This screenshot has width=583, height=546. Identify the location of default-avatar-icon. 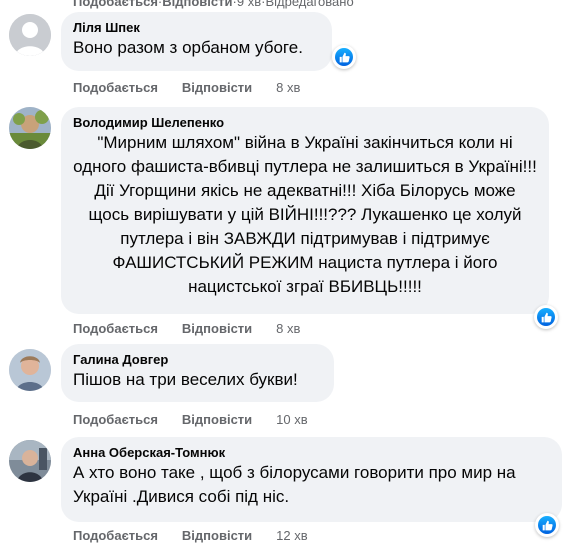
(30, 35).